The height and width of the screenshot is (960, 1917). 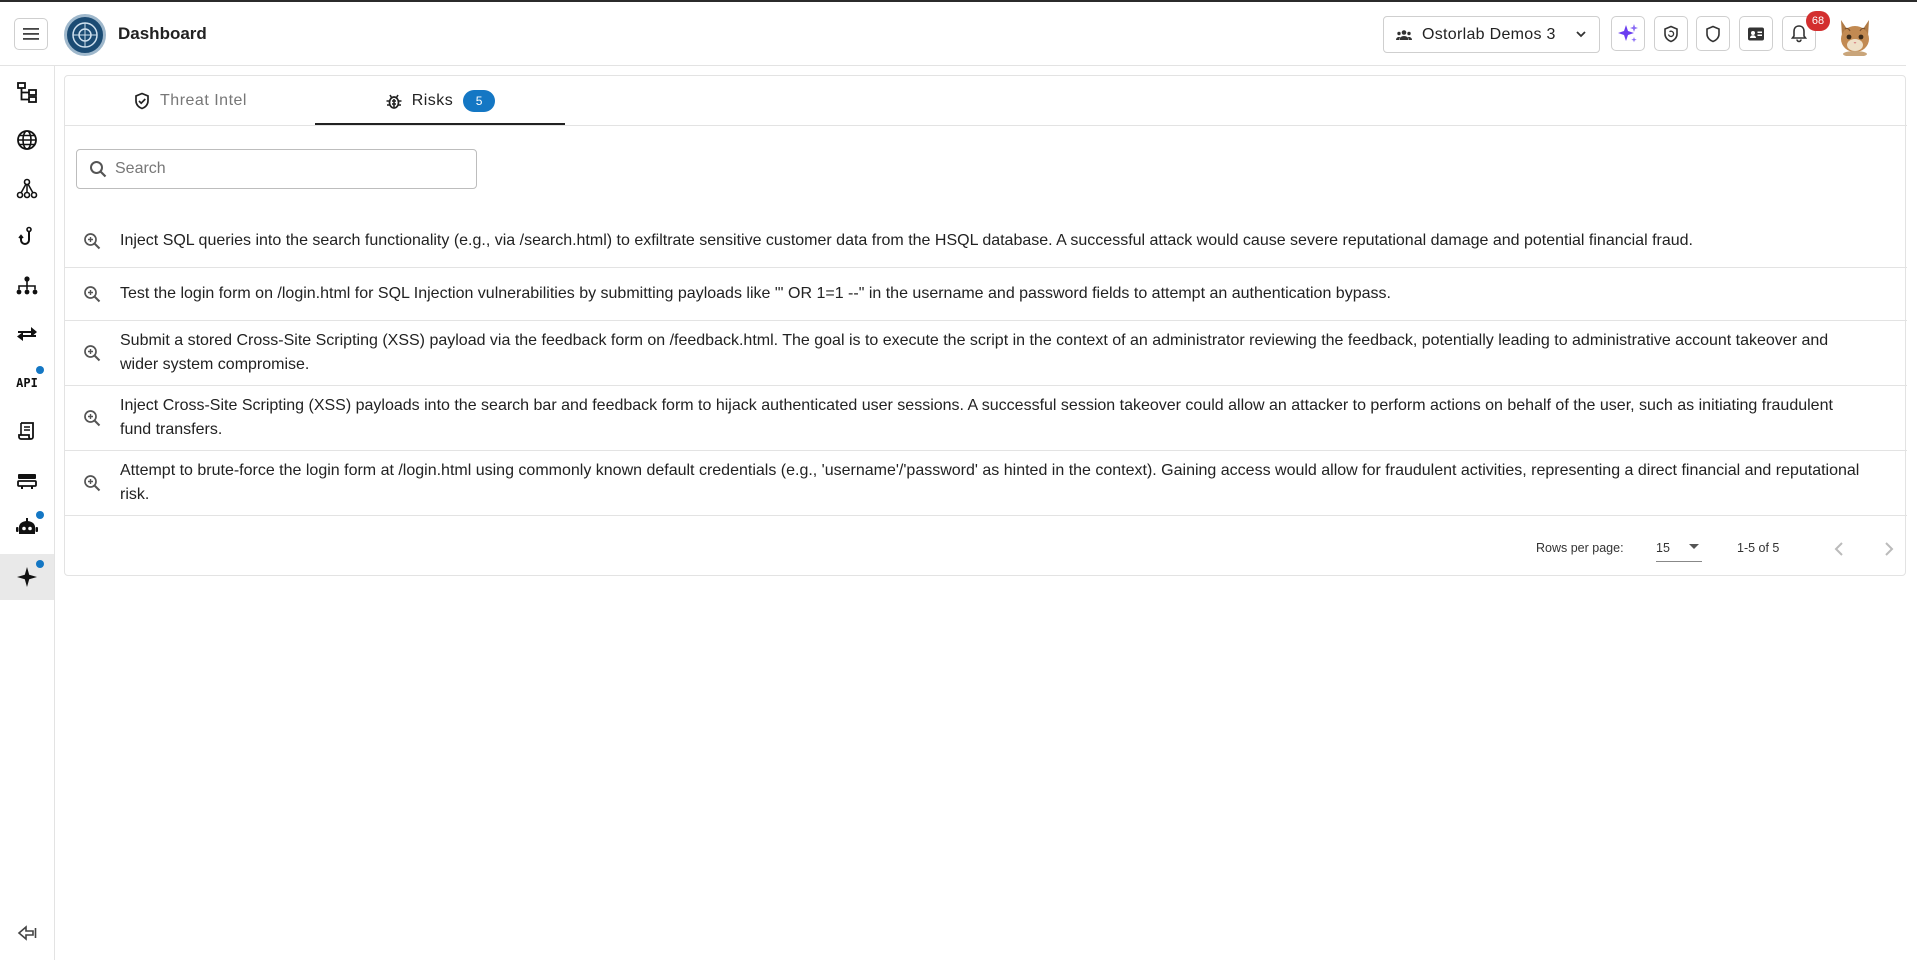 I want to click on shield-icon, so click(x=1713, y=33).